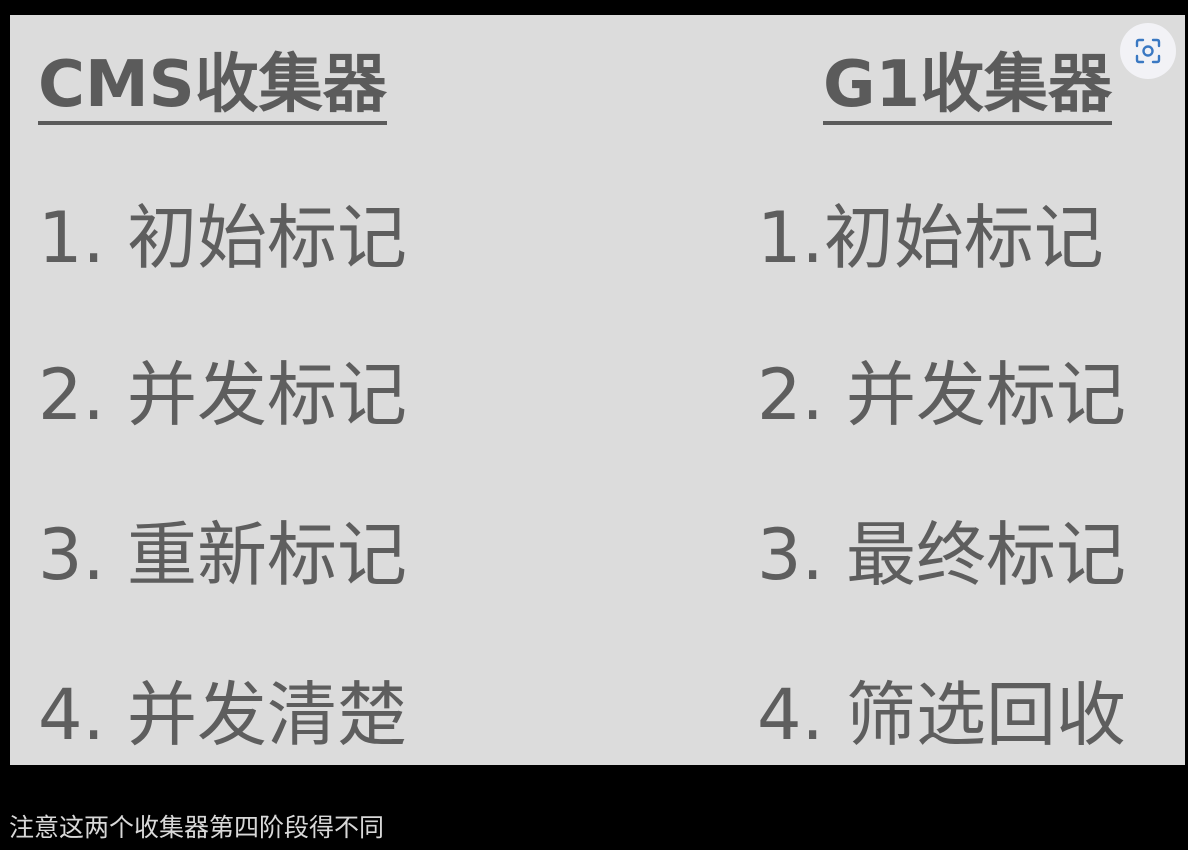 This screenshot has height=850, width=1188. I want to click on cms-step-3: 3. 重新标记, so click(223, 555).